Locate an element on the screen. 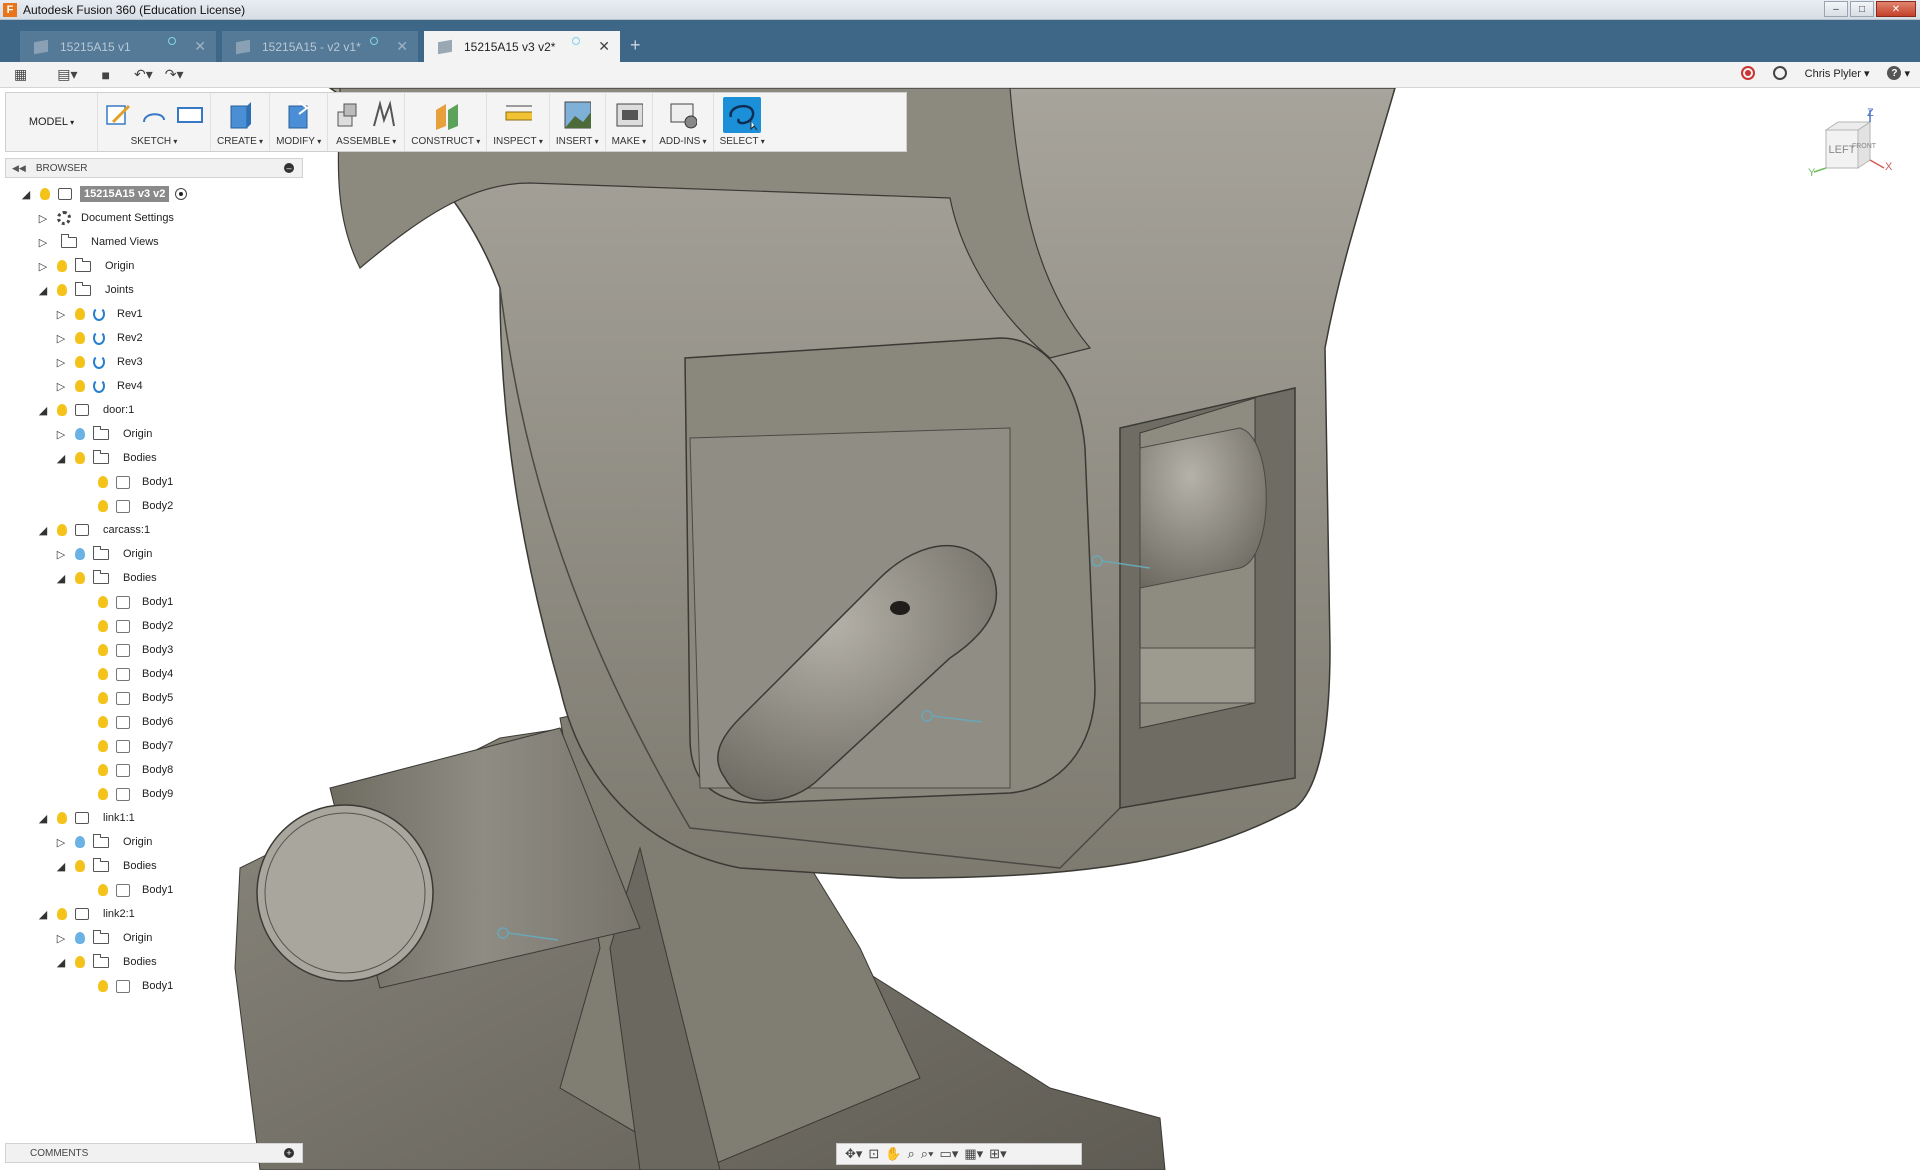  zoom-icon: ⌕ is located at coordinates (911, 1154).